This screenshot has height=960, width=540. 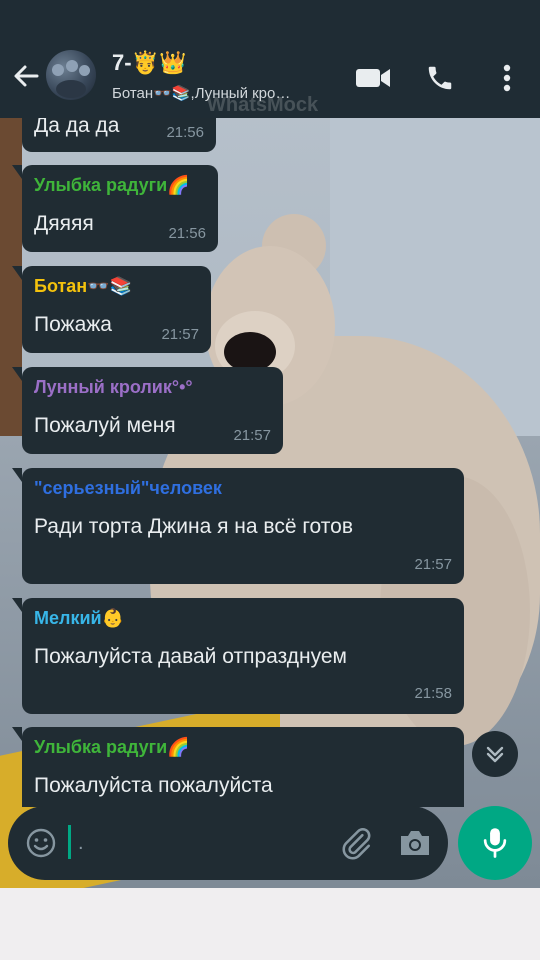 I want to click on message-input: ., so click(x=81, y=843).